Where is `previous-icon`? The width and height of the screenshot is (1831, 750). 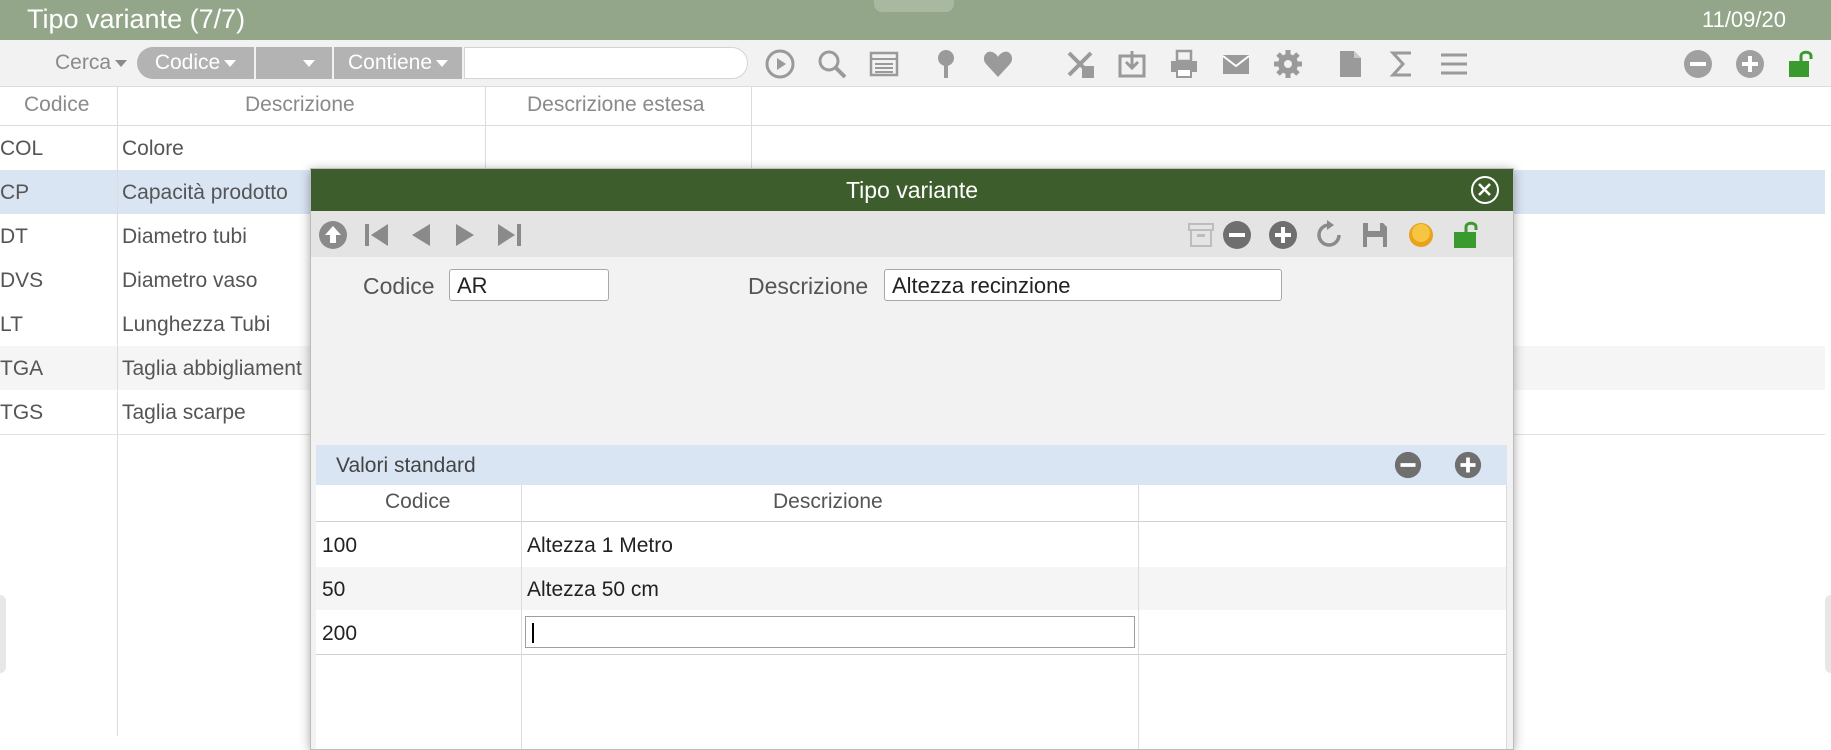
previous-icon is located at coordinates (421, 235).